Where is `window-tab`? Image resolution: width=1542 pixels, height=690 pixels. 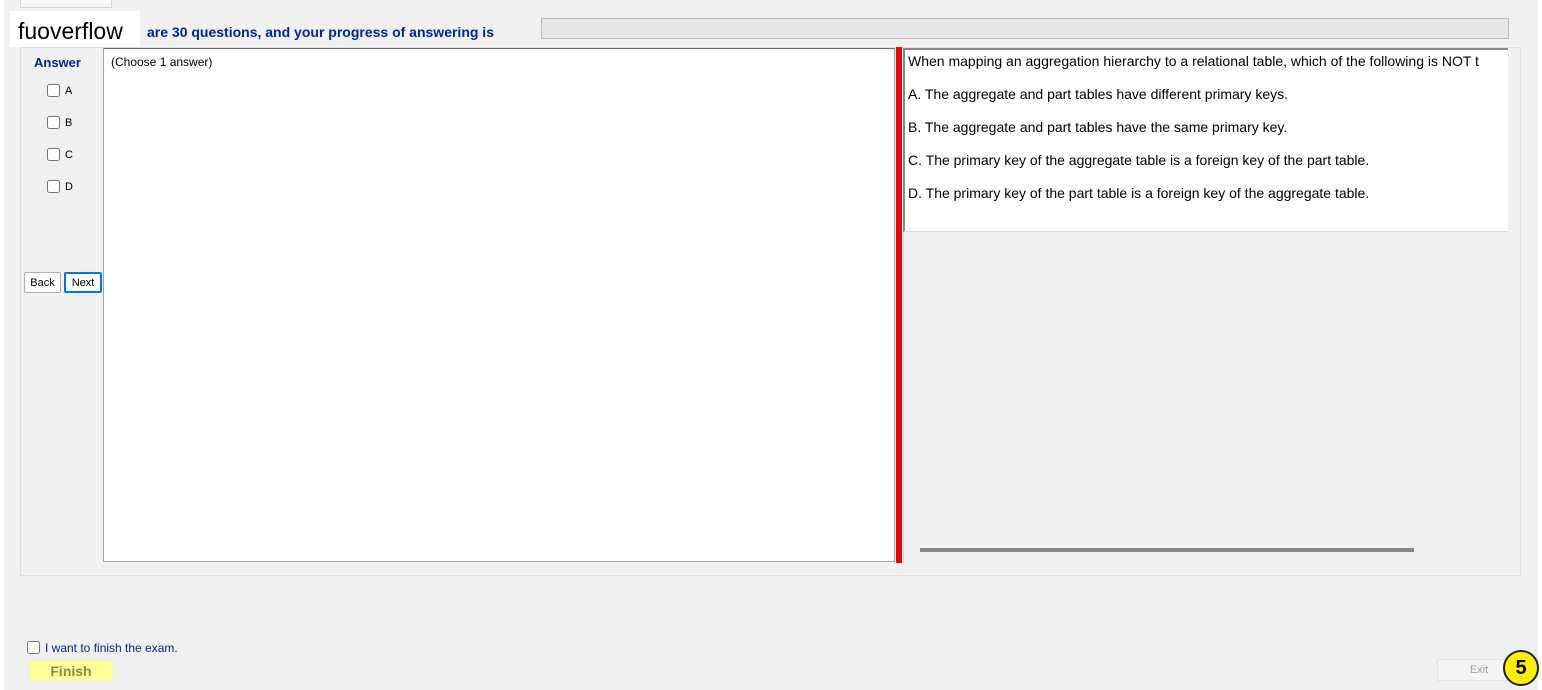
window-tab is located at coordinates (66, 4).